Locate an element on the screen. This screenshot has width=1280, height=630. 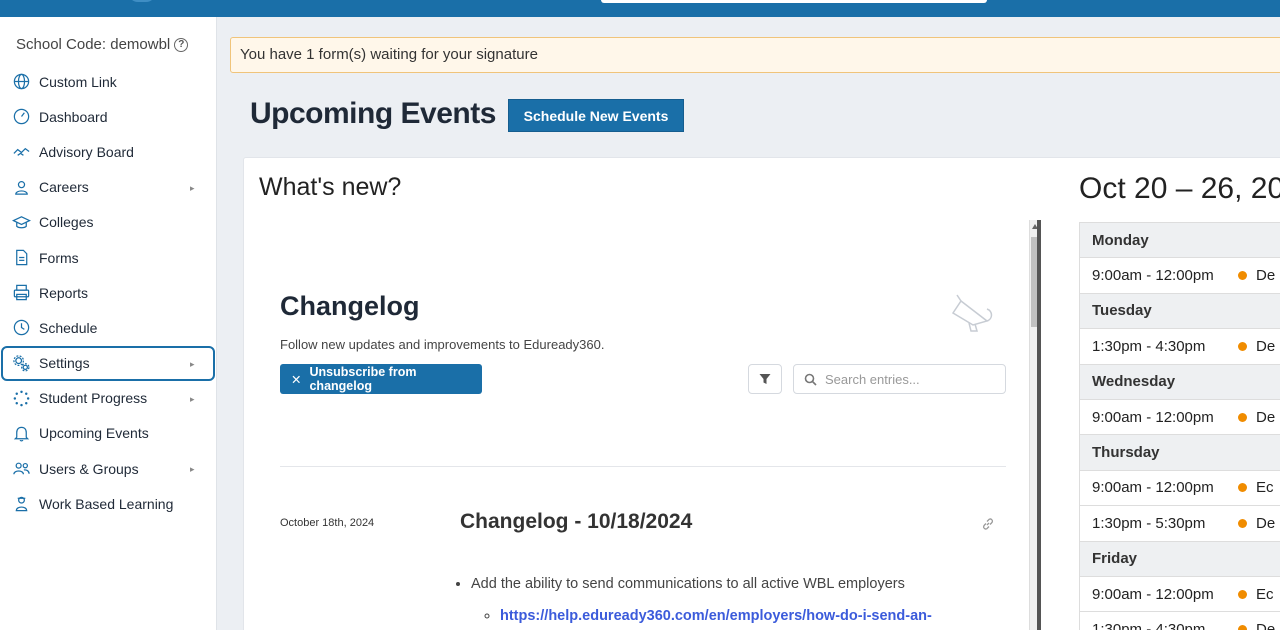
unsubscribe-label: Unsubscribe from changelog is located at coordinates (363, 379).